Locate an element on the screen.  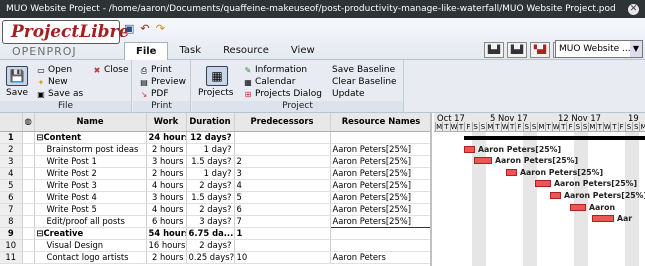
task-duration: 3 days? is located at coordinates (210, 221).